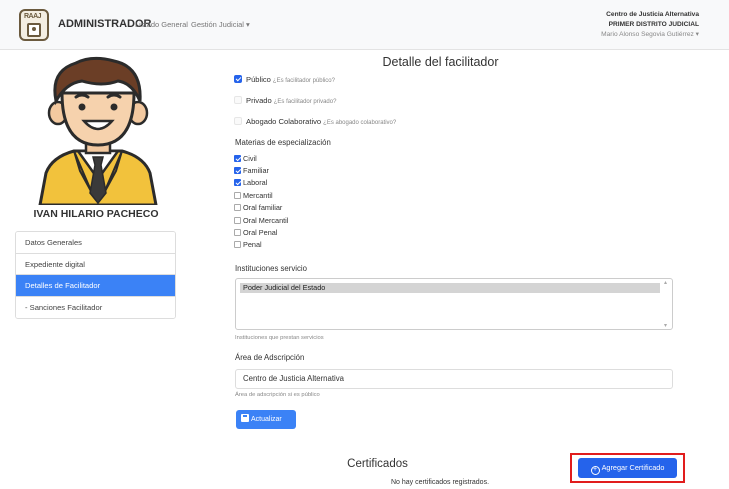 The image size is (729, 489). I want to click on org-name: Centro de Justicia Alternativa, so click(652, 14).